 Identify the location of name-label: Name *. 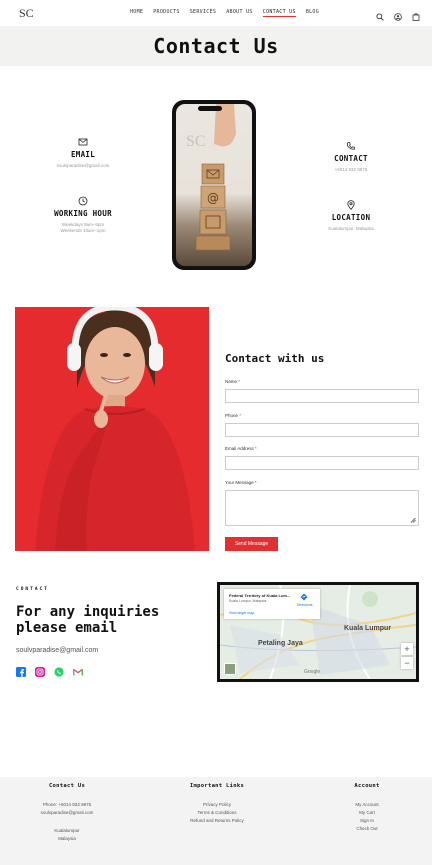
(233, 381).